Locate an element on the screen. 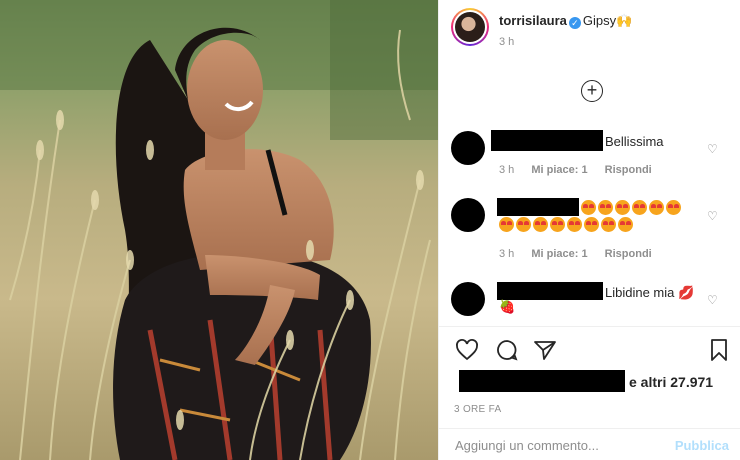 Image resolution: width=740 pixels, height=460 pixels. publish-button: Pubblica is located at coordinates (702, 445).